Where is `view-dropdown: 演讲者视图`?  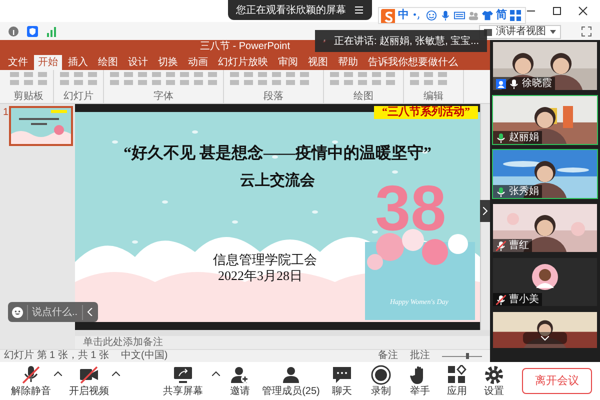
view-dropdown: 演讲者视图 is located at coordinates (520, 32).